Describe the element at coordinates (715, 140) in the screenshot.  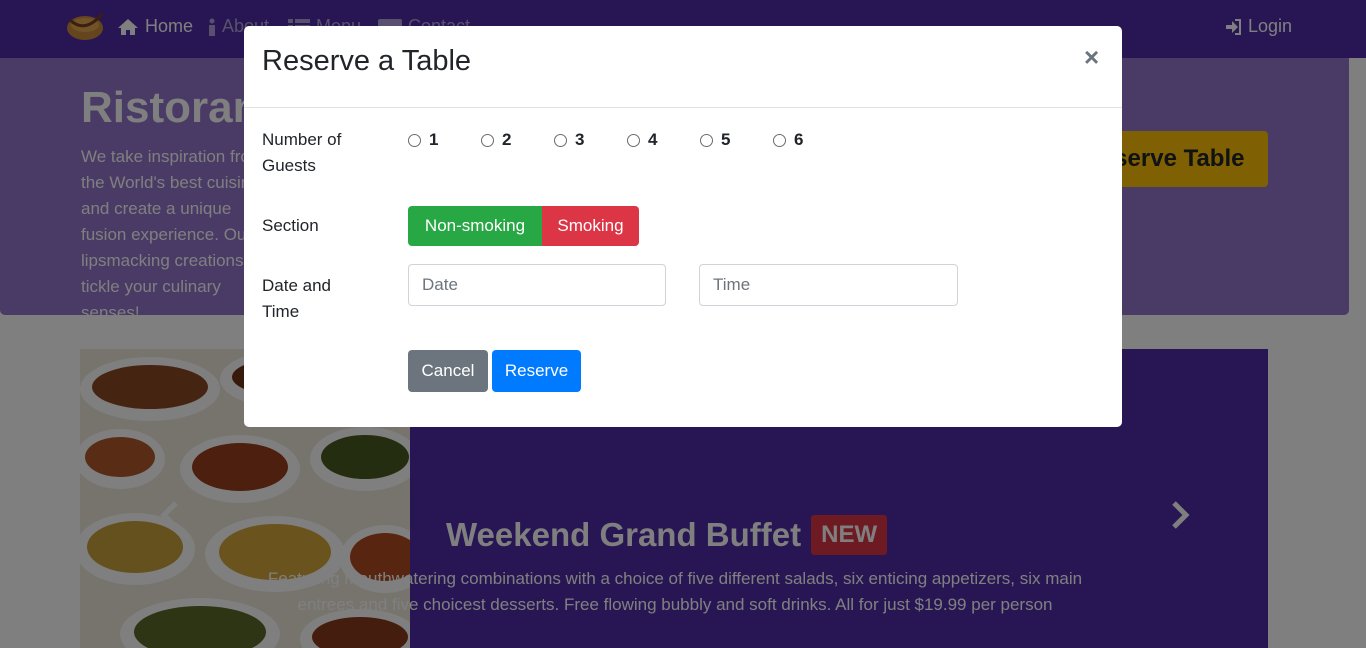
I see `guest-option-5: 5` at that location.